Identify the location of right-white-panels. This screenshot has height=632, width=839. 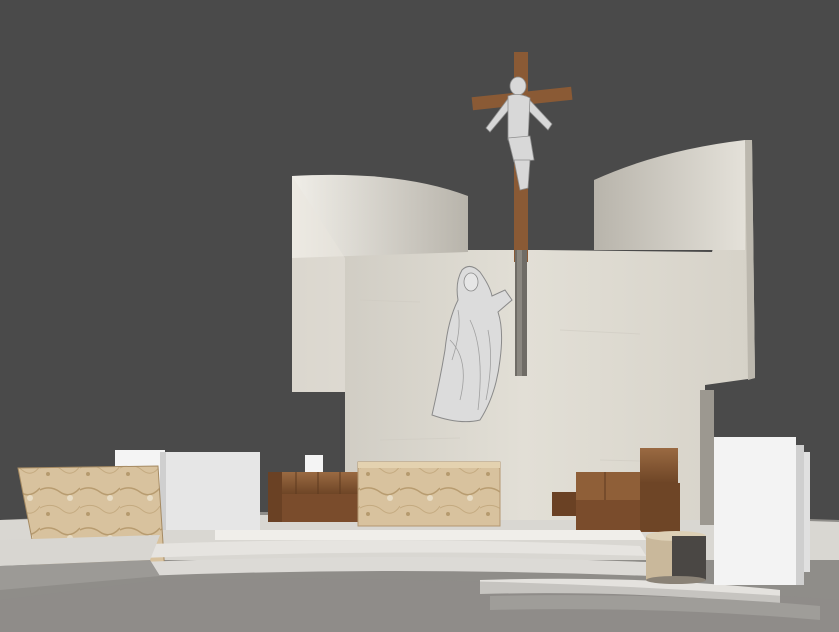
(762, 511).